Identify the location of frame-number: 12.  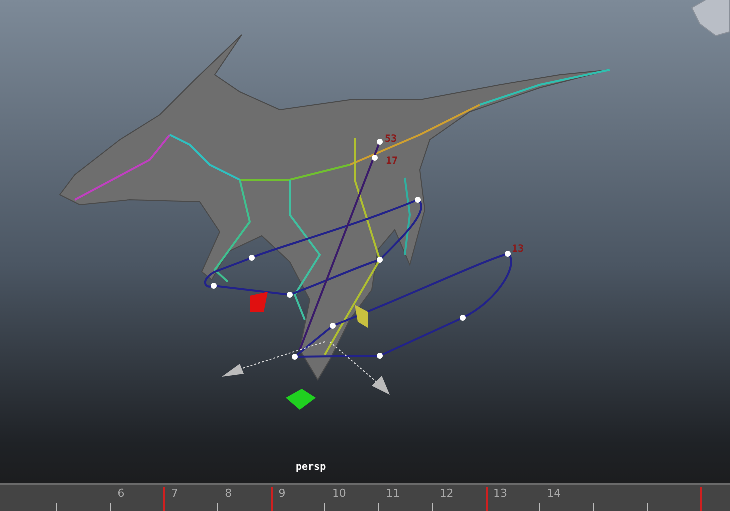
(447, 493).